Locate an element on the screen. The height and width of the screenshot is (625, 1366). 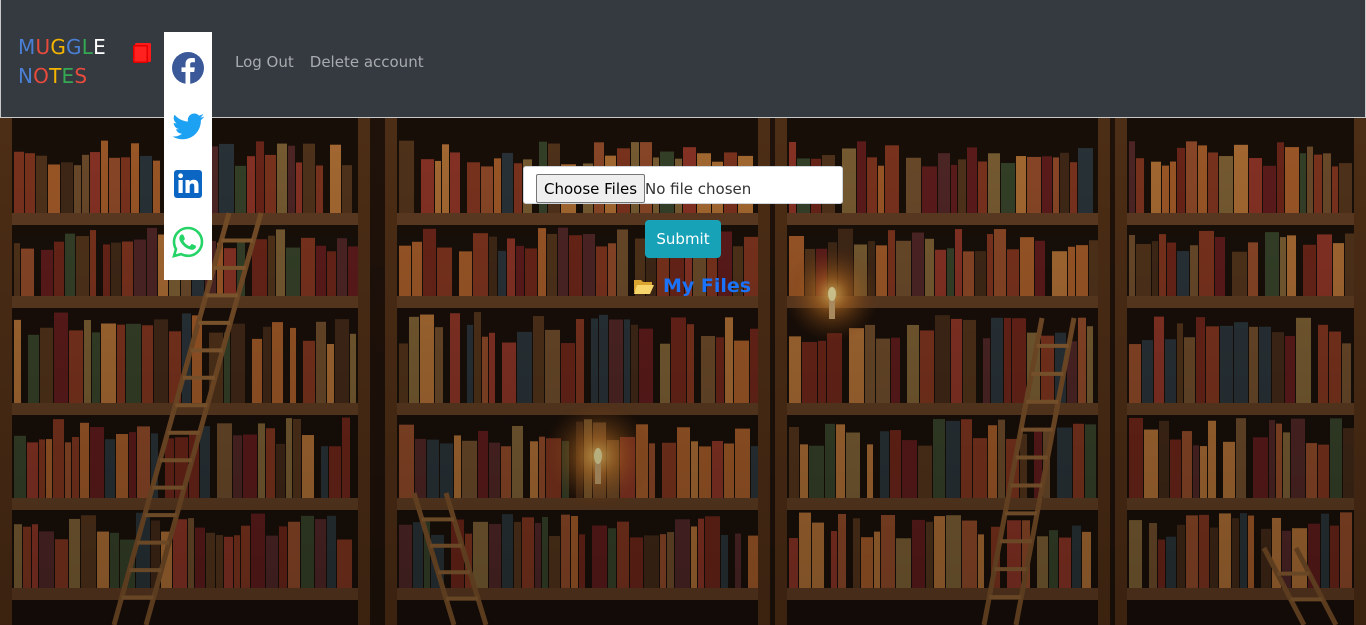
my-files-link: My Files is located at coordinates (692, 286).